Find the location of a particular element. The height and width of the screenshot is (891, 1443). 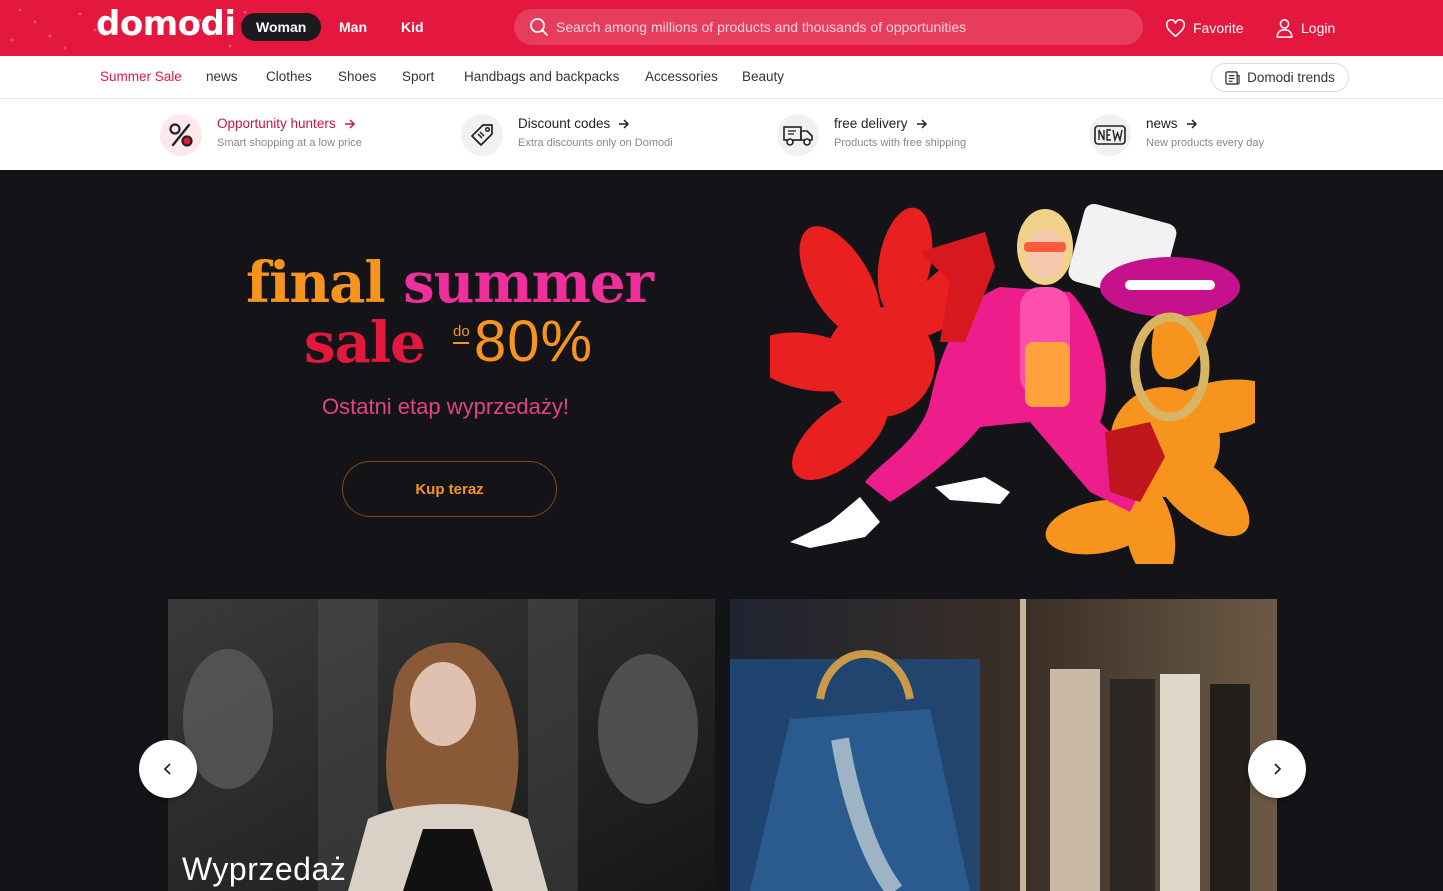

login-button: Login is located at coordinates (1305, 28).